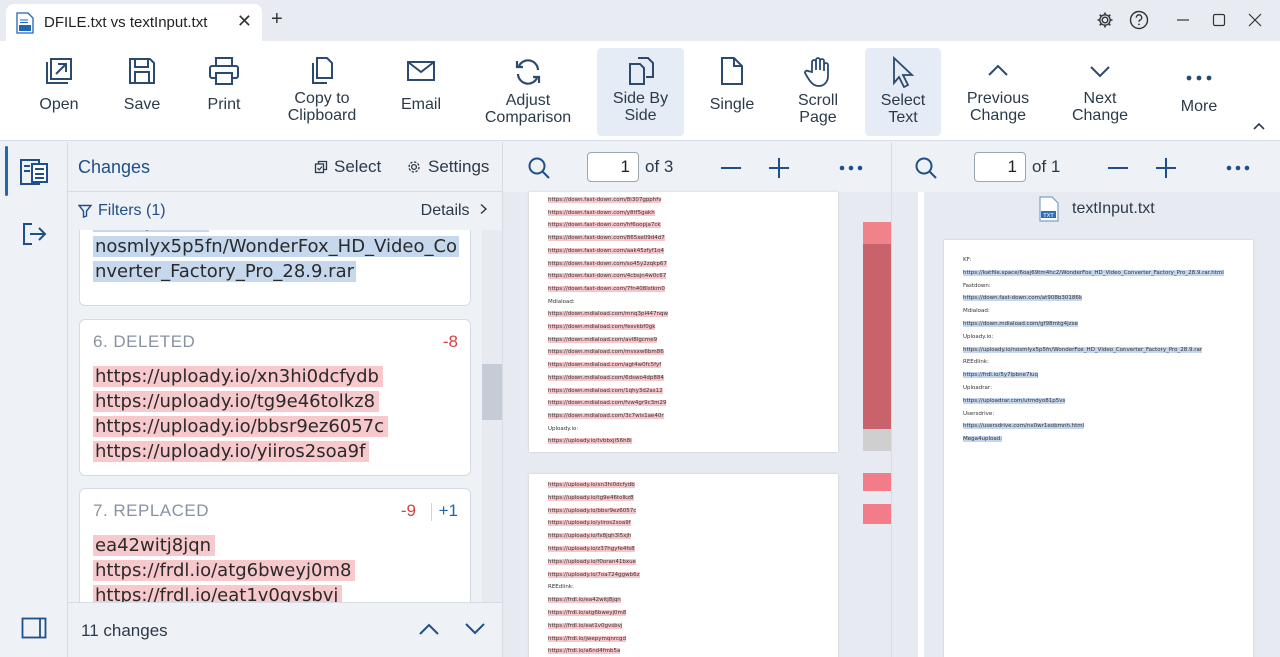 Image resolution: width=1280 pixels, height=657 pixels. I want to click on copy-to-clipboard-button: Copy to Clipboard, so click(322, 92).